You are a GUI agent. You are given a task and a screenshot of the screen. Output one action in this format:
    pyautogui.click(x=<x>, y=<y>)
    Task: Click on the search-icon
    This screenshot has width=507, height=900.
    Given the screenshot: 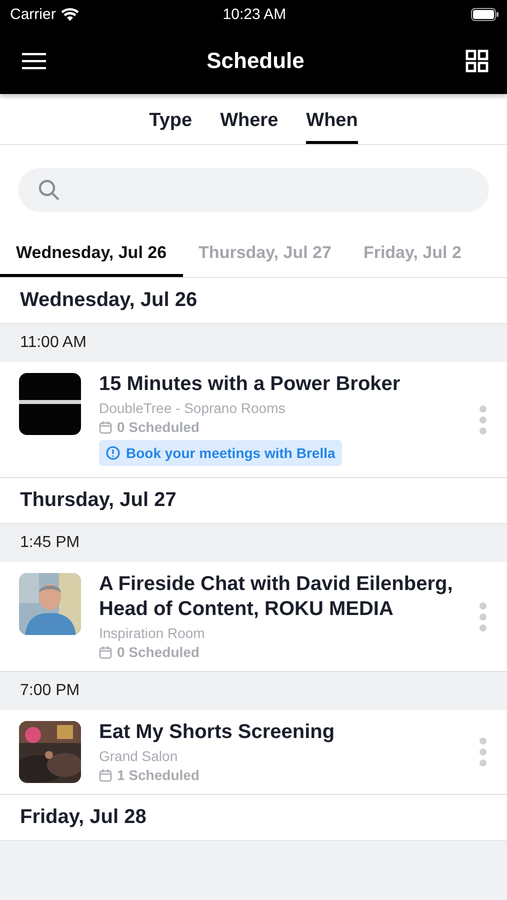 What is the action you would take?
    pyautogui.click(x=49, y=190)
    